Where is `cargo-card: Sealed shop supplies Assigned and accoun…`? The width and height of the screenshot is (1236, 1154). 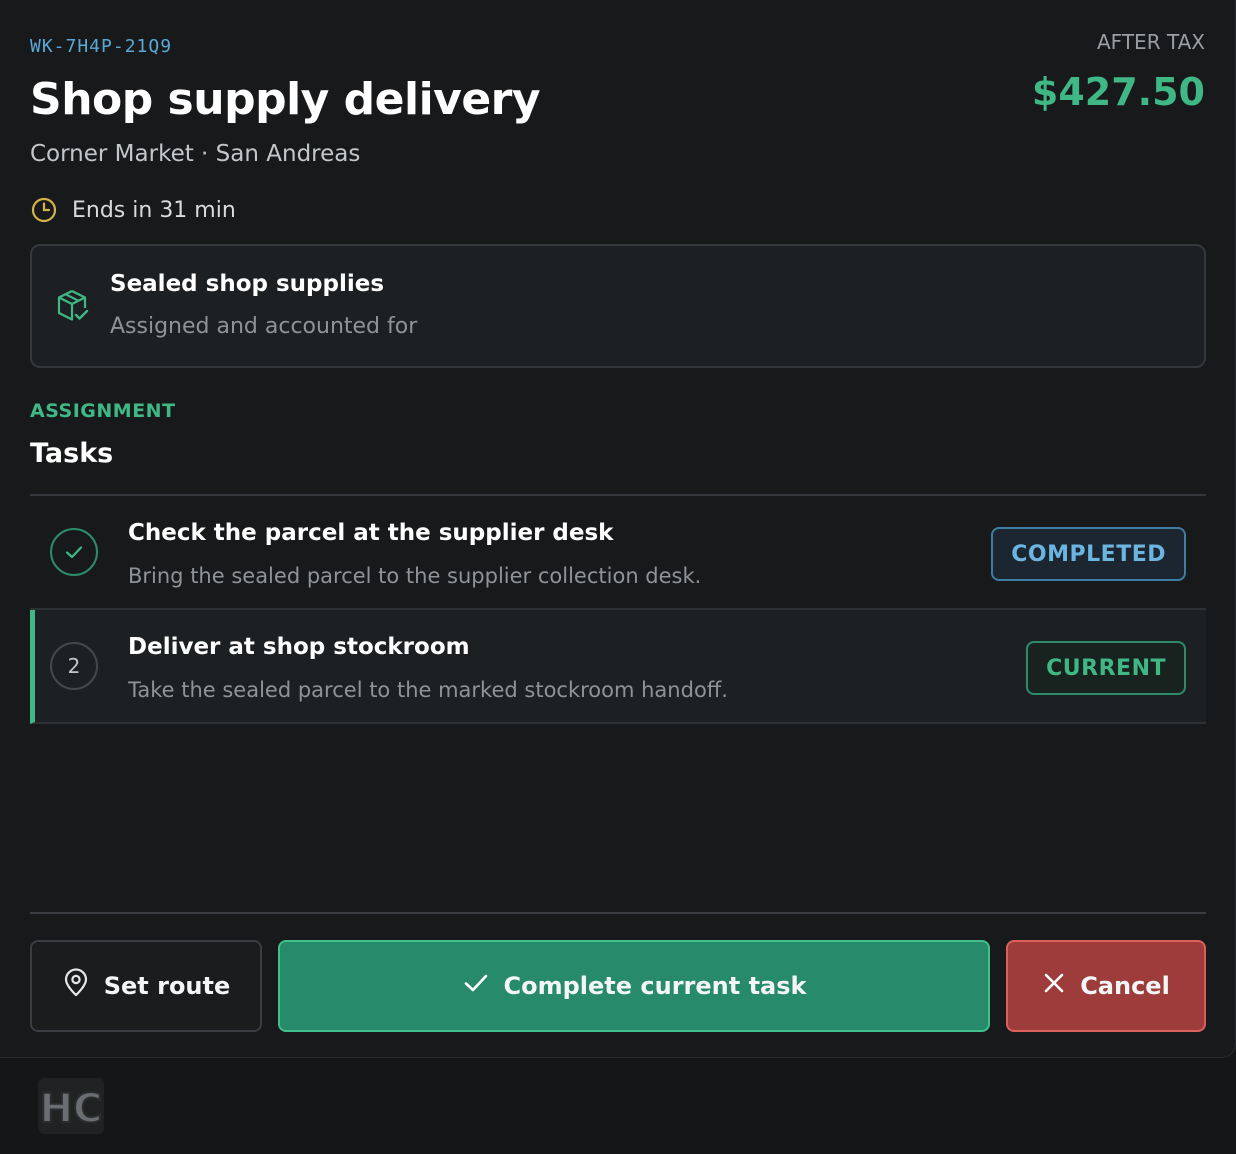 cargo-card: Sealed shop supplies Assigned and accoun… is located at coordinates (618, 306).